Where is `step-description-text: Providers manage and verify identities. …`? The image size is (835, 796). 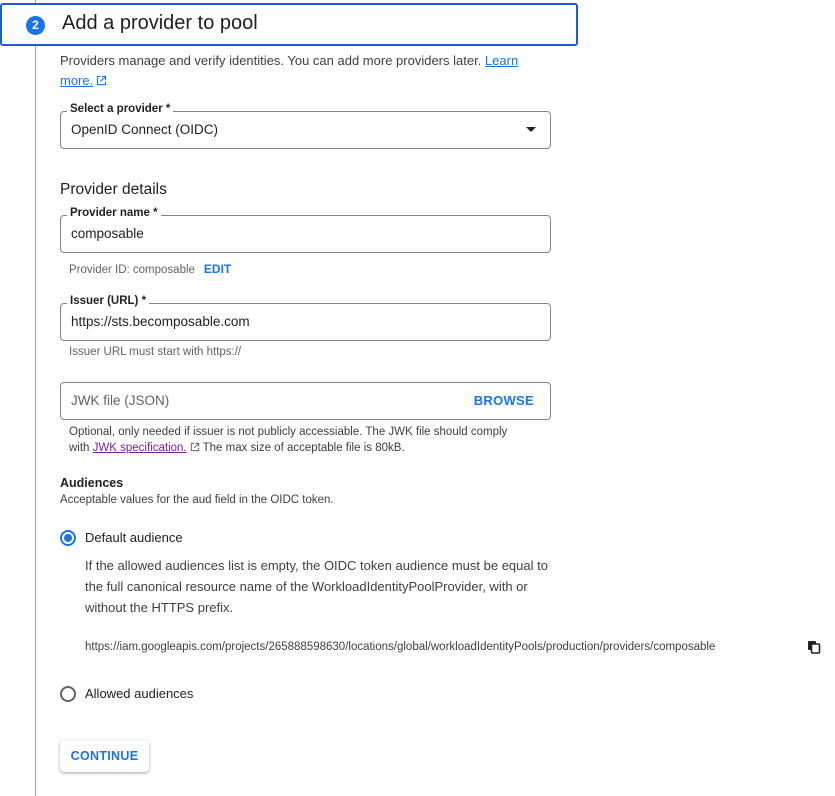
step-description-text: Providers manage and verify identities. … is located at coordinates (271, 60).